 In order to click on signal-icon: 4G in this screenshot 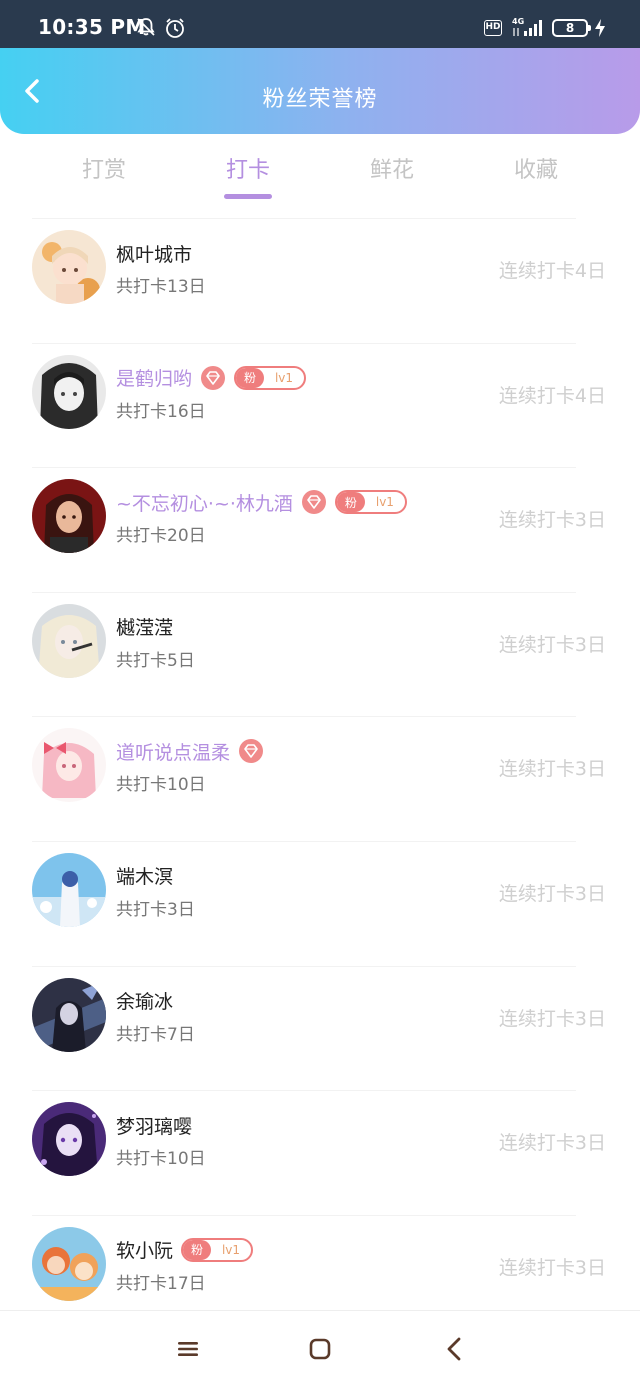, I will do `click(527, 26)`.